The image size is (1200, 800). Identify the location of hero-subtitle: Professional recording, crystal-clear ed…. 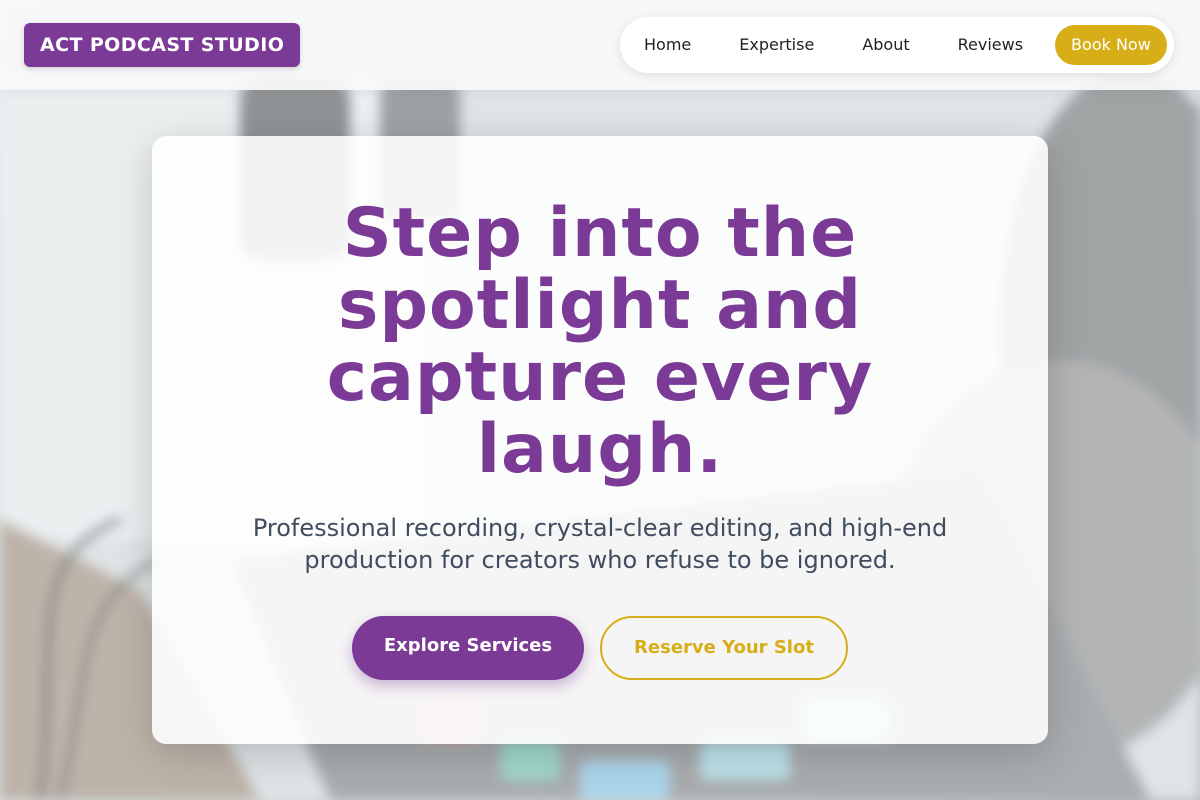
(600, 544).